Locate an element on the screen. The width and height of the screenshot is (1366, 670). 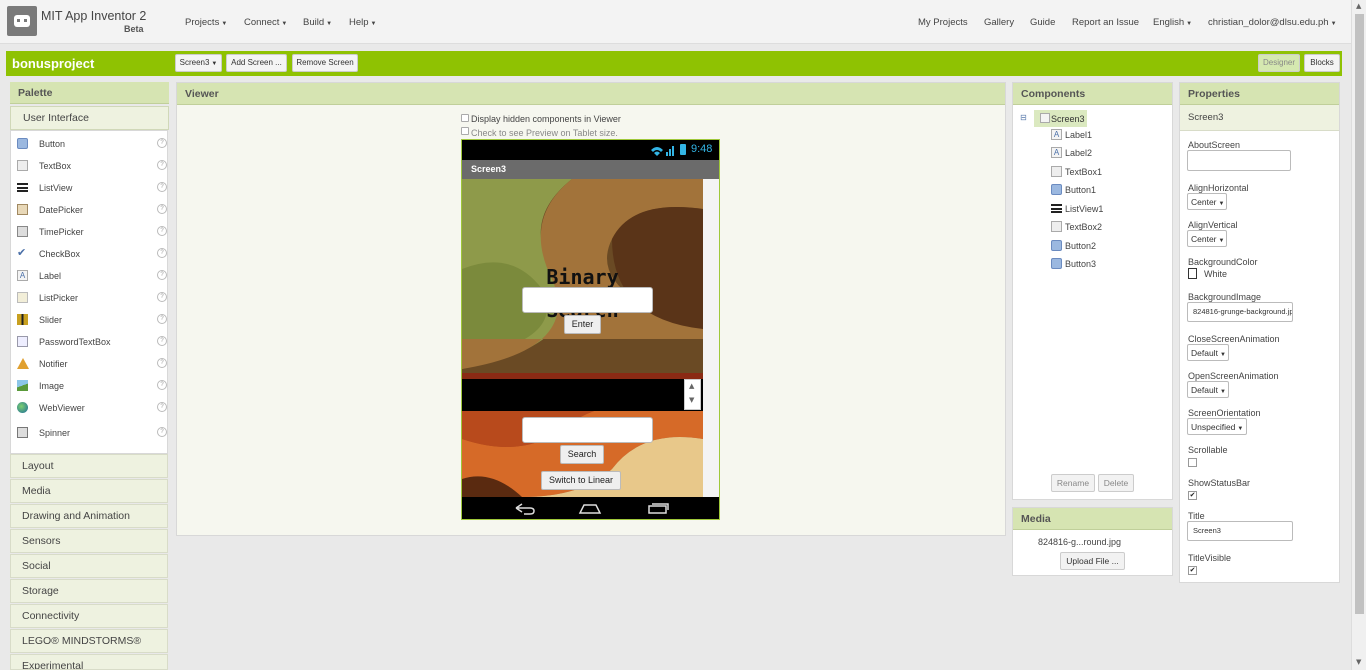
open-animation-label: OpenScreenAnimation is located at coordinates (1233, 376).